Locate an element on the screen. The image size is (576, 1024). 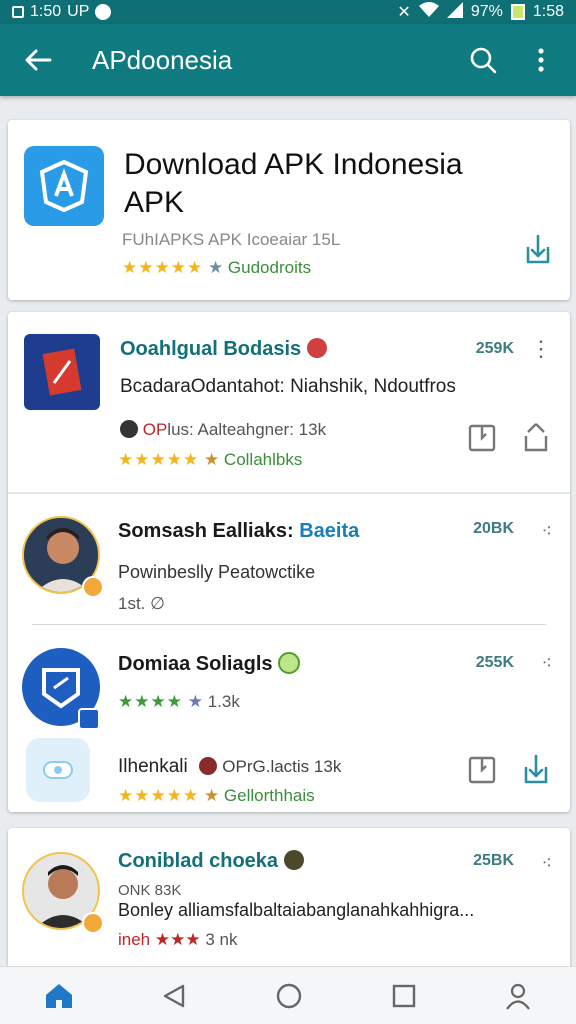
status-time-left: 1:50 is located at coordinates (46, 11).